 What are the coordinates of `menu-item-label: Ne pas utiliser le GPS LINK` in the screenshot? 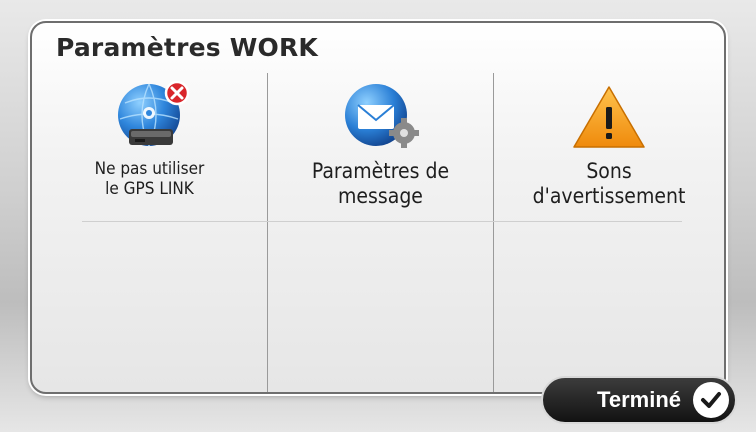 It's located at (149, 179).